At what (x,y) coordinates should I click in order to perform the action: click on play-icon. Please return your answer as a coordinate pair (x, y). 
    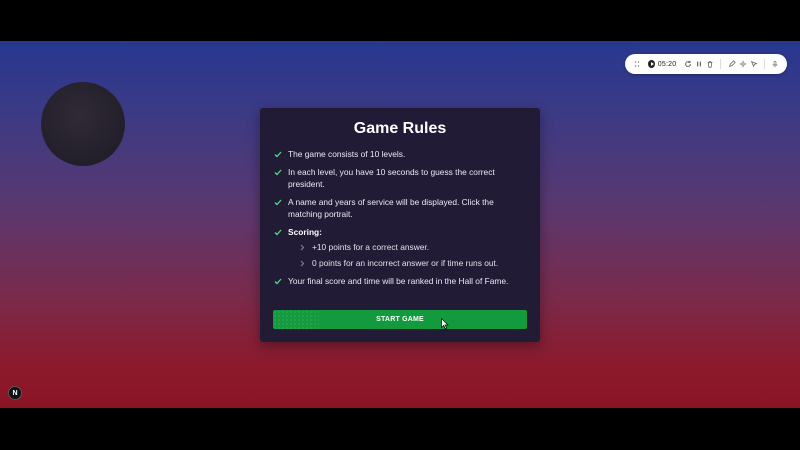
    Looking at the image, I should click on (651, 64).